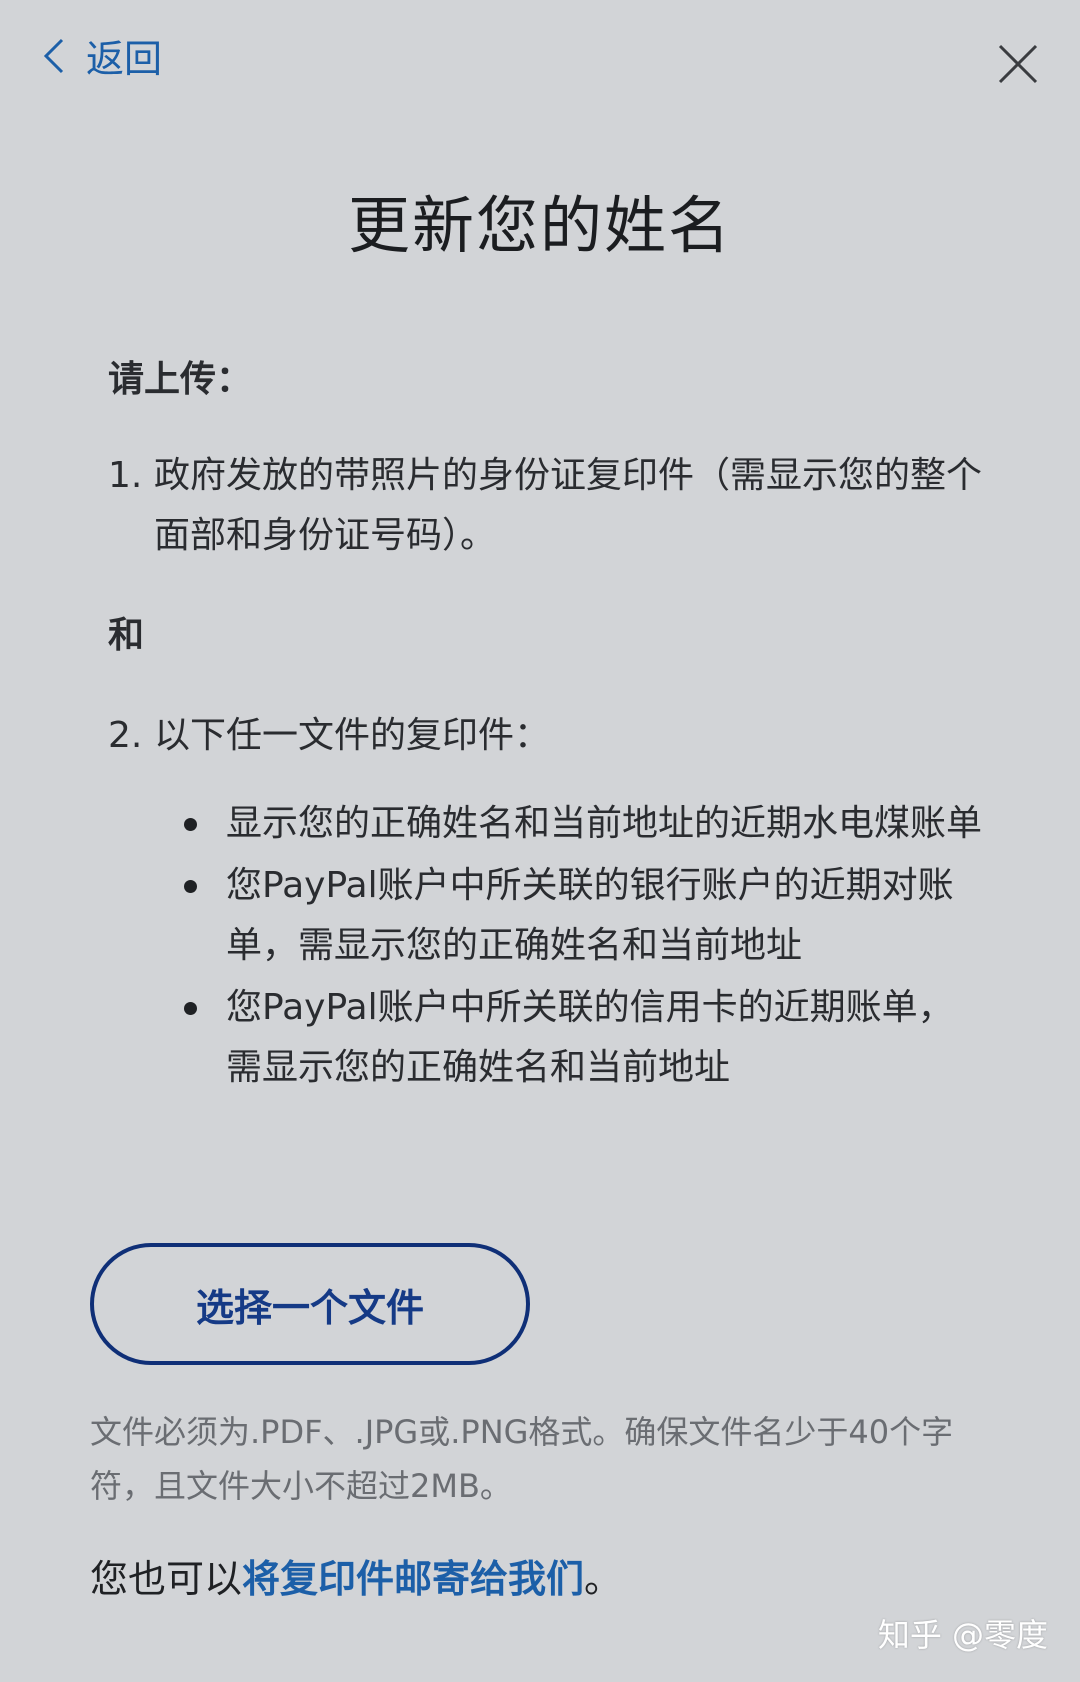 The height and width of the screenshot is (1682, 1080). Describe the element at coordinates (53, 55) in the screenshot. I see `chevron-left-icon` at that location.